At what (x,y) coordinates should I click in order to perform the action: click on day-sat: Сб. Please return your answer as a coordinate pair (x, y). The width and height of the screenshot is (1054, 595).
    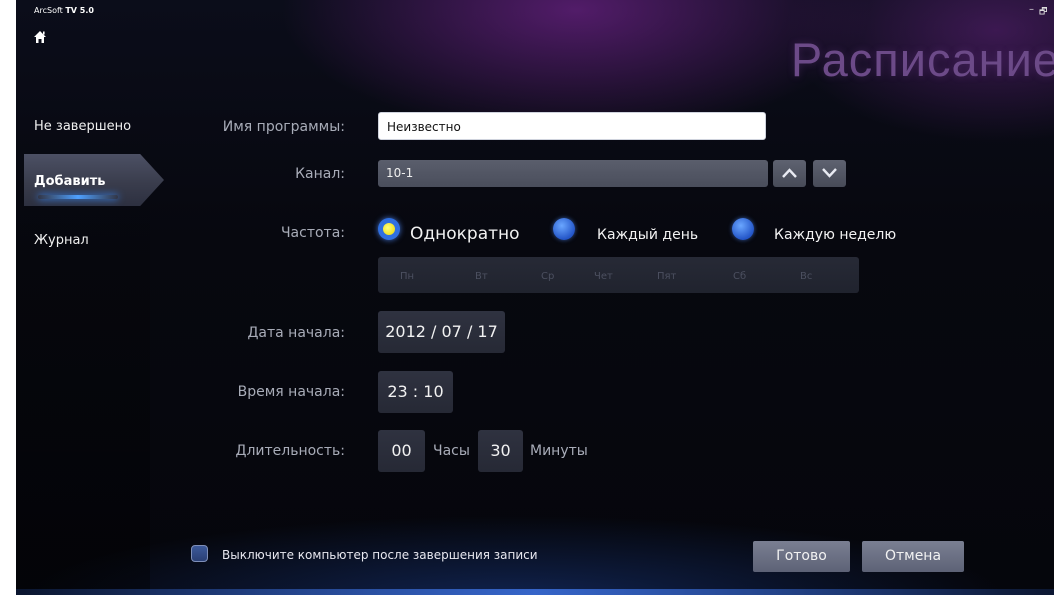
    Looking at the image, I should click on (739, 276).